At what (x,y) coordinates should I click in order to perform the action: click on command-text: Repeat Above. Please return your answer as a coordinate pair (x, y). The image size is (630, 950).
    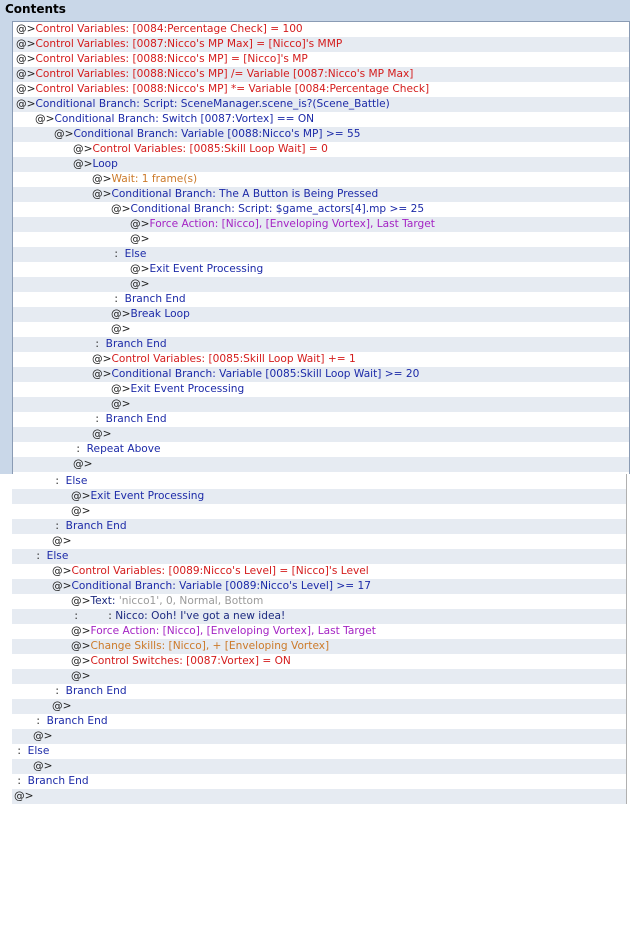
    Looking at the image, I should click on (123, 449).